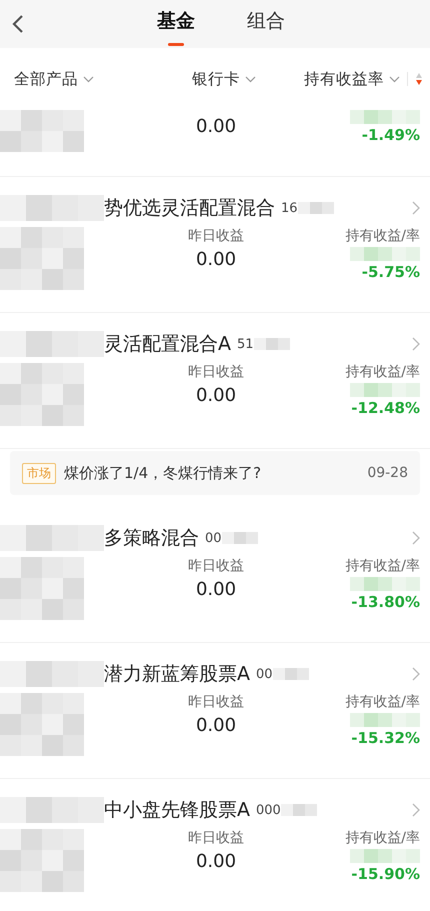 This screenshot has height=911, width=430. Describe the element at coordinates (39, 473) in the screenshot. I see `news-tag: 市场` at that location.